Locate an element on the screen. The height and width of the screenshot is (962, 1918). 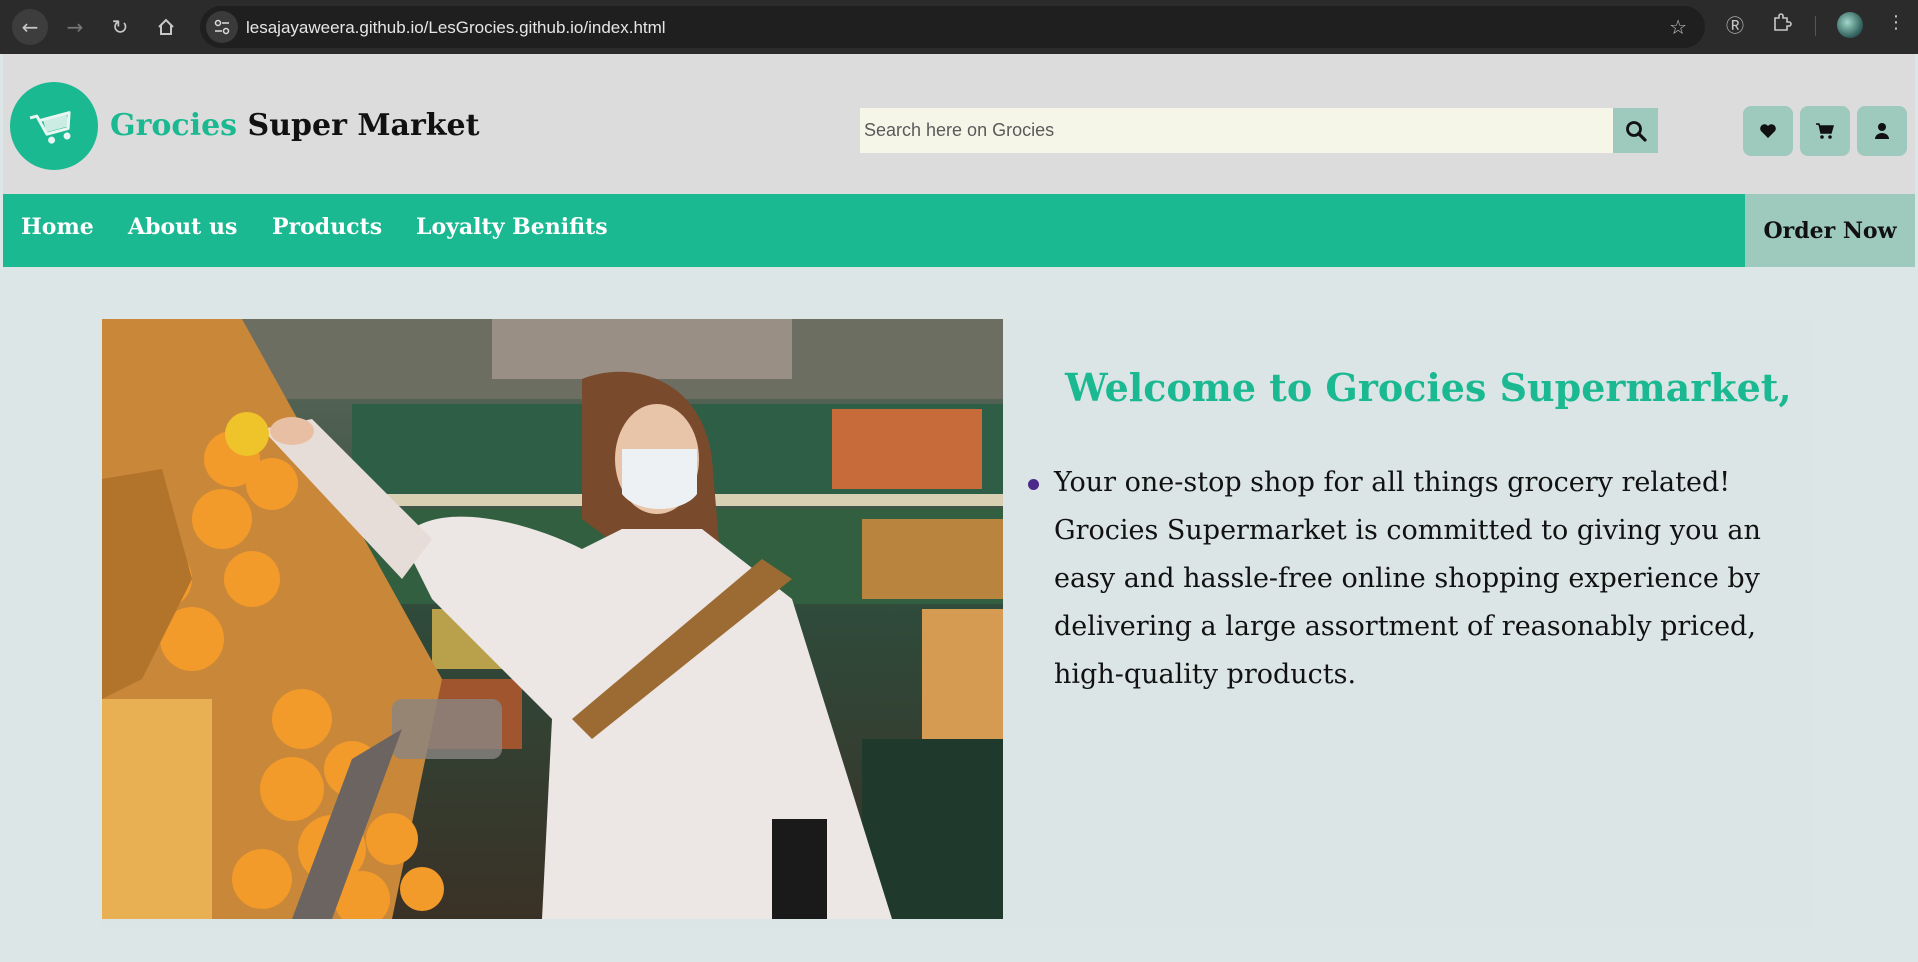
nav-about-us: About us is located at coordinates (182, 227).